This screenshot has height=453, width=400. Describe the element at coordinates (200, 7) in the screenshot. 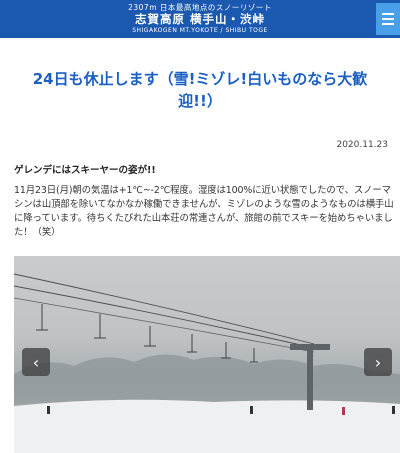

I see `site-tagline: 2307m 日本最高地点のスノーリゾート` at that location.